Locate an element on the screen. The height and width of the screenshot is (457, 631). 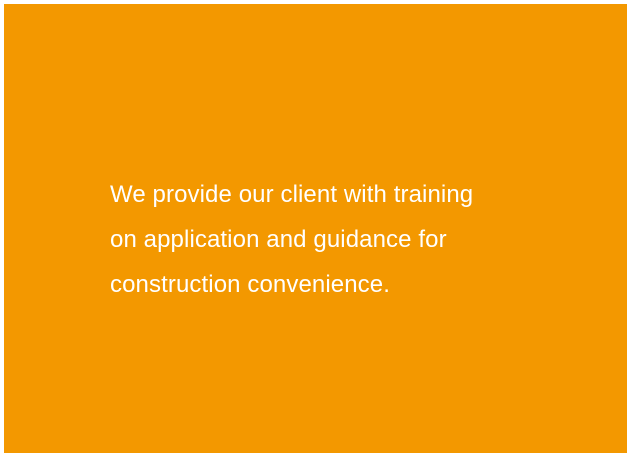
message-line: construction convenience. is located at coordinates (250, 284).